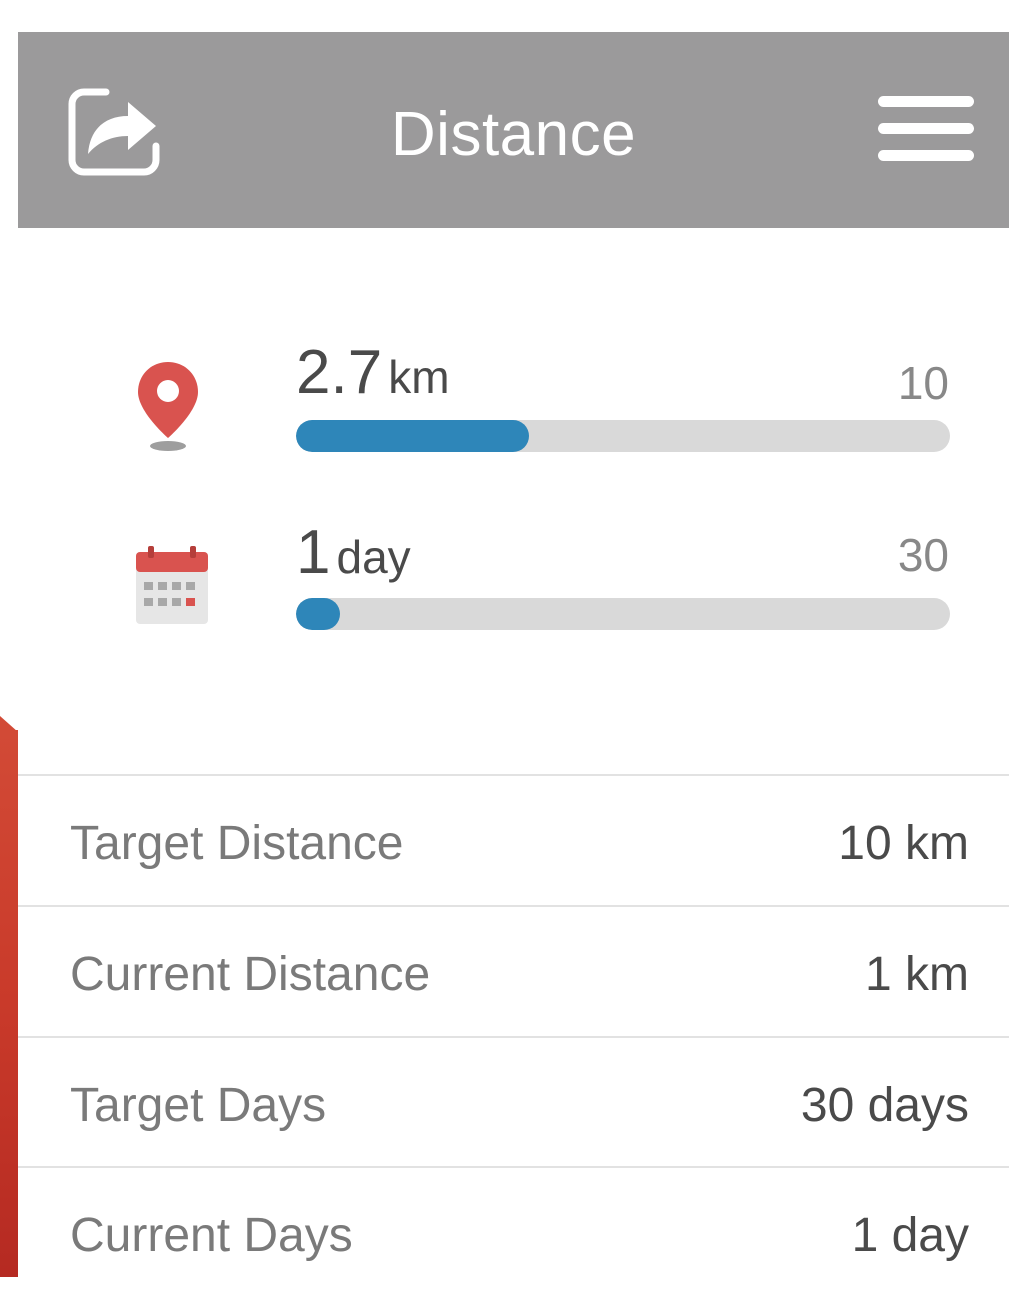  I want to click on distance-unit: km, so click(419, 377).